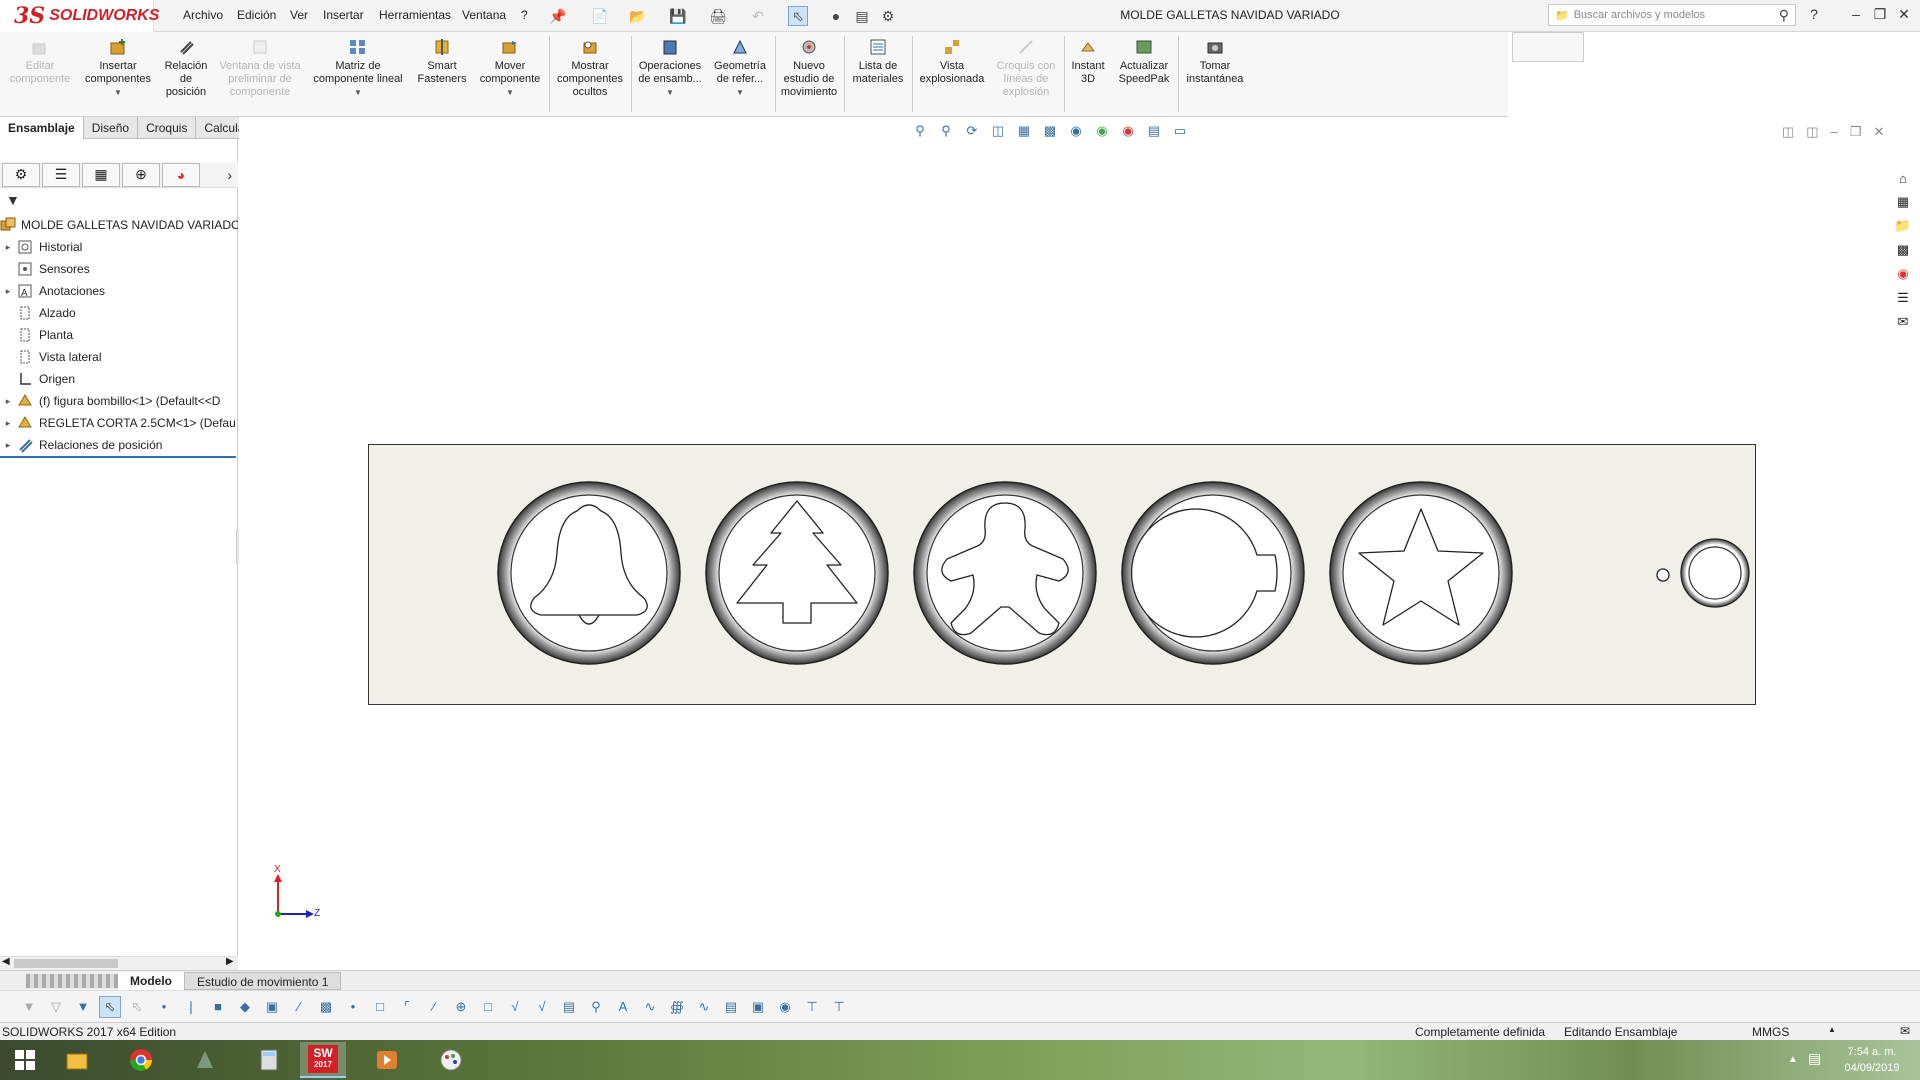 Image resolution: width=1920 pixels, height=1080 pixels. What do you see at coordinates (256, 15) in the screenshot?
I see `menu-edicion: Edición` at bounding box center [256, 15].